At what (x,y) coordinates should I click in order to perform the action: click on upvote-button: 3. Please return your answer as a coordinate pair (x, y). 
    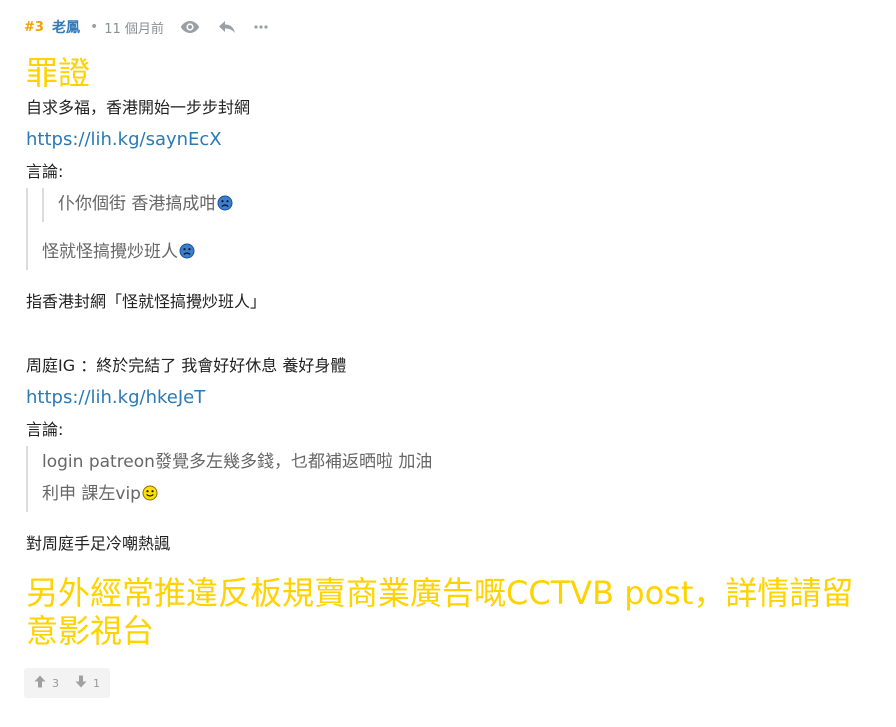
    Looking at the image, I should click on (46, 683).